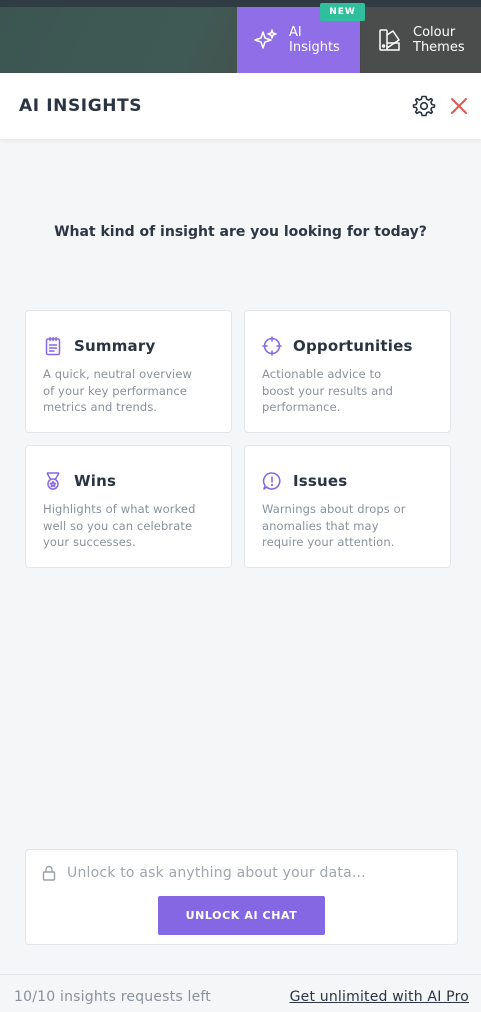  What do you see at coordinates (342, 12) in the screenshot?
I see `new-badge: NEW` at bounding box center [342, 12].